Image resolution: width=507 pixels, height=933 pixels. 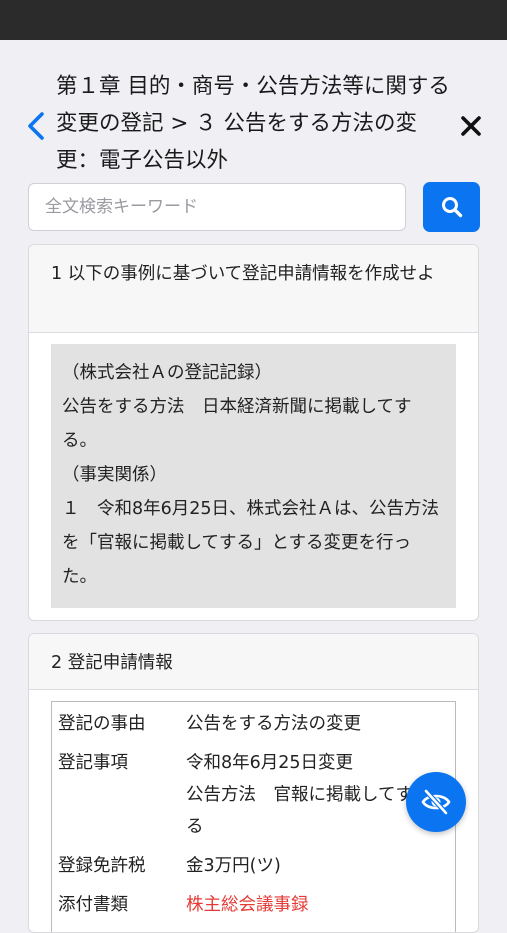 What do you see at coordinates (253, 662) in the screenshot?
I see `application-card-heading: 2 登記申請情報` at bounding box center [253, 662].